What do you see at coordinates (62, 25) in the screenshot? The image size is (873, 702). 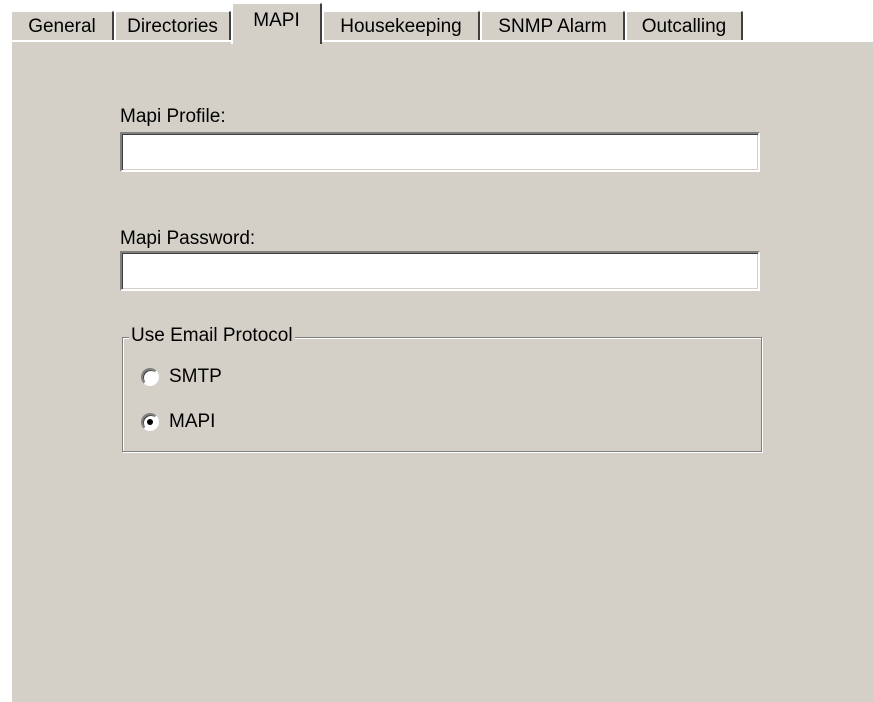 I see `tab-general: General` at bounding box center [62, 25].